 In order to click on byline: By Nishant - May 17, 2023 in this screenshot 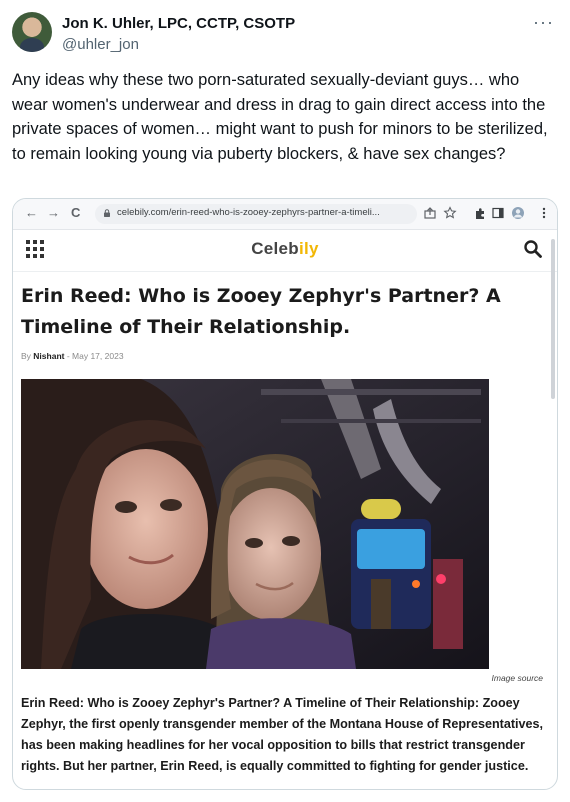, I will do `click(72, 356)`.